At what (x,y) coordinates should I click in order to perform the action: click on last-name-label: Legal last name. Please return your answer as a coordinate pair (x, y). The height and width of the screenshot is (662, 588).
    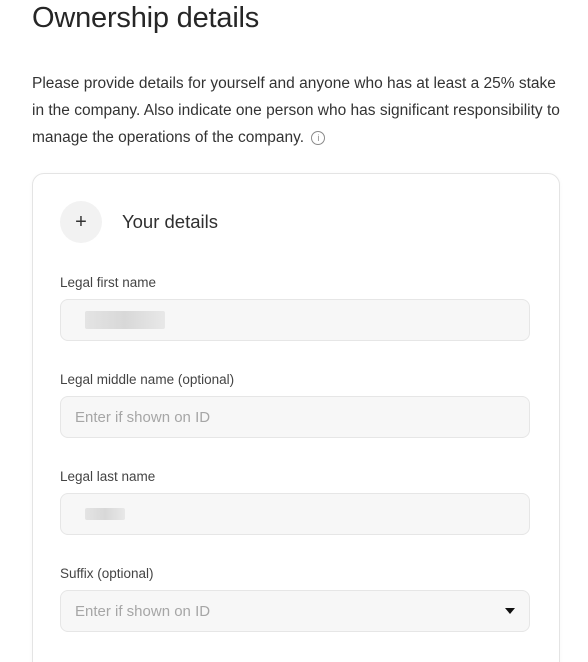
    Looking at the image, I should click on (108, 476).